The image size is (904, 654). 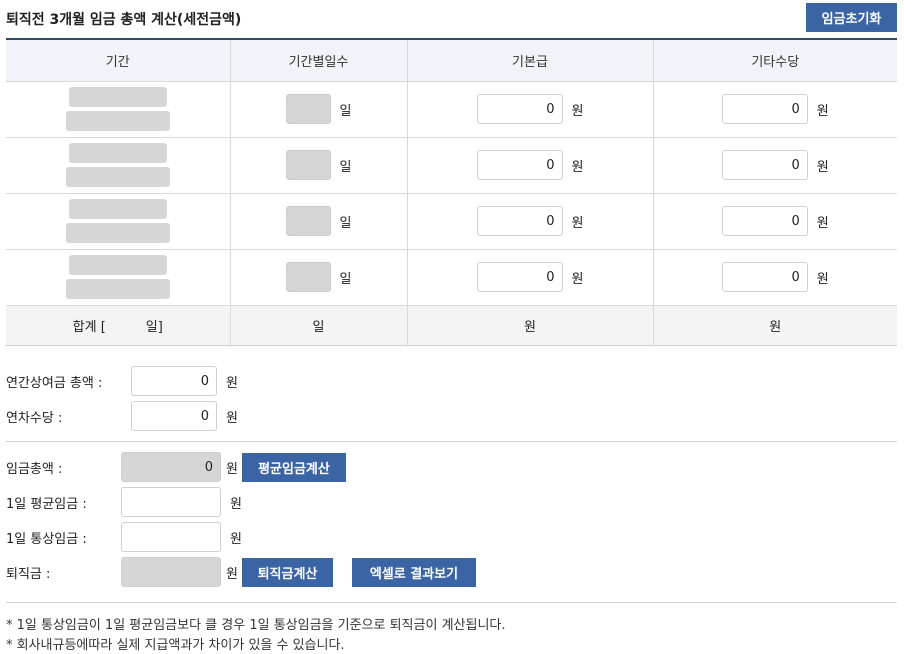 What do you see at coordinates (171, 502) in the screenshot?
I see `daily-average-wage-input` at bounding box center [171, 502].